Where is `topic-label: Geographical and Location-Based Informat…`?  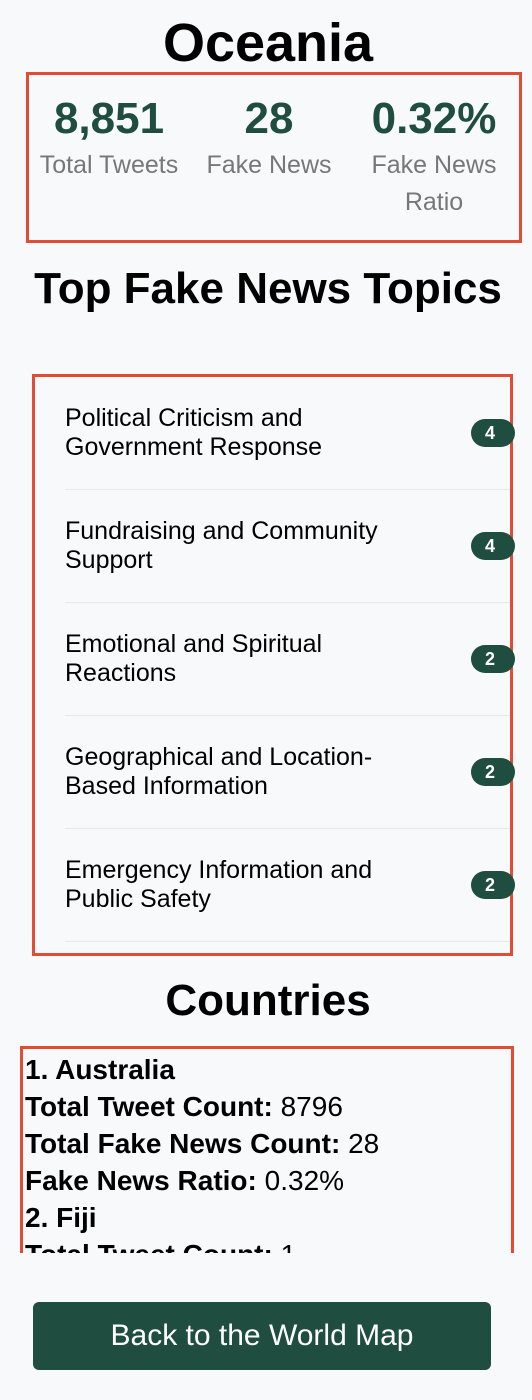
topic-label: Geographical and Location-Based Informat… is located at coordinates (219, 771).